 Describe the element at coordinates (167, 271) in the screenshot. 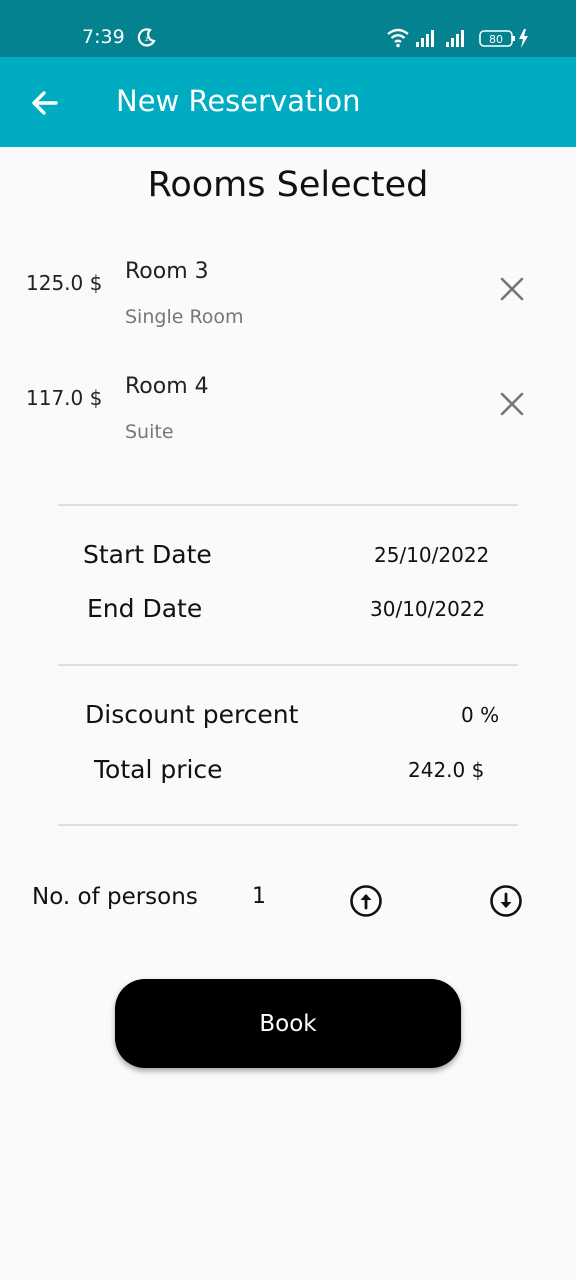

I see `room-name: Room 3` at that location.